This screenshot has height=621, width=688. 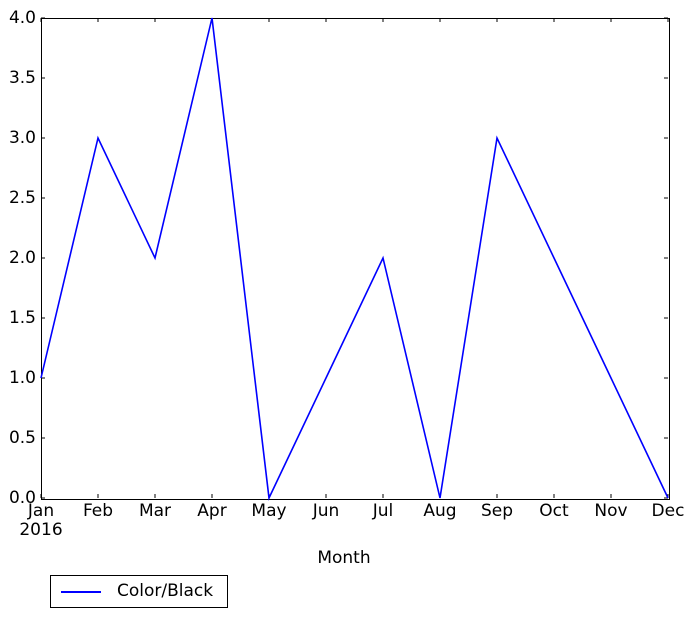 What do you see at coordinates (269, 511) in the screenshot?
I see `x-axis-tick-label: May` at bounding box center [269, 511].